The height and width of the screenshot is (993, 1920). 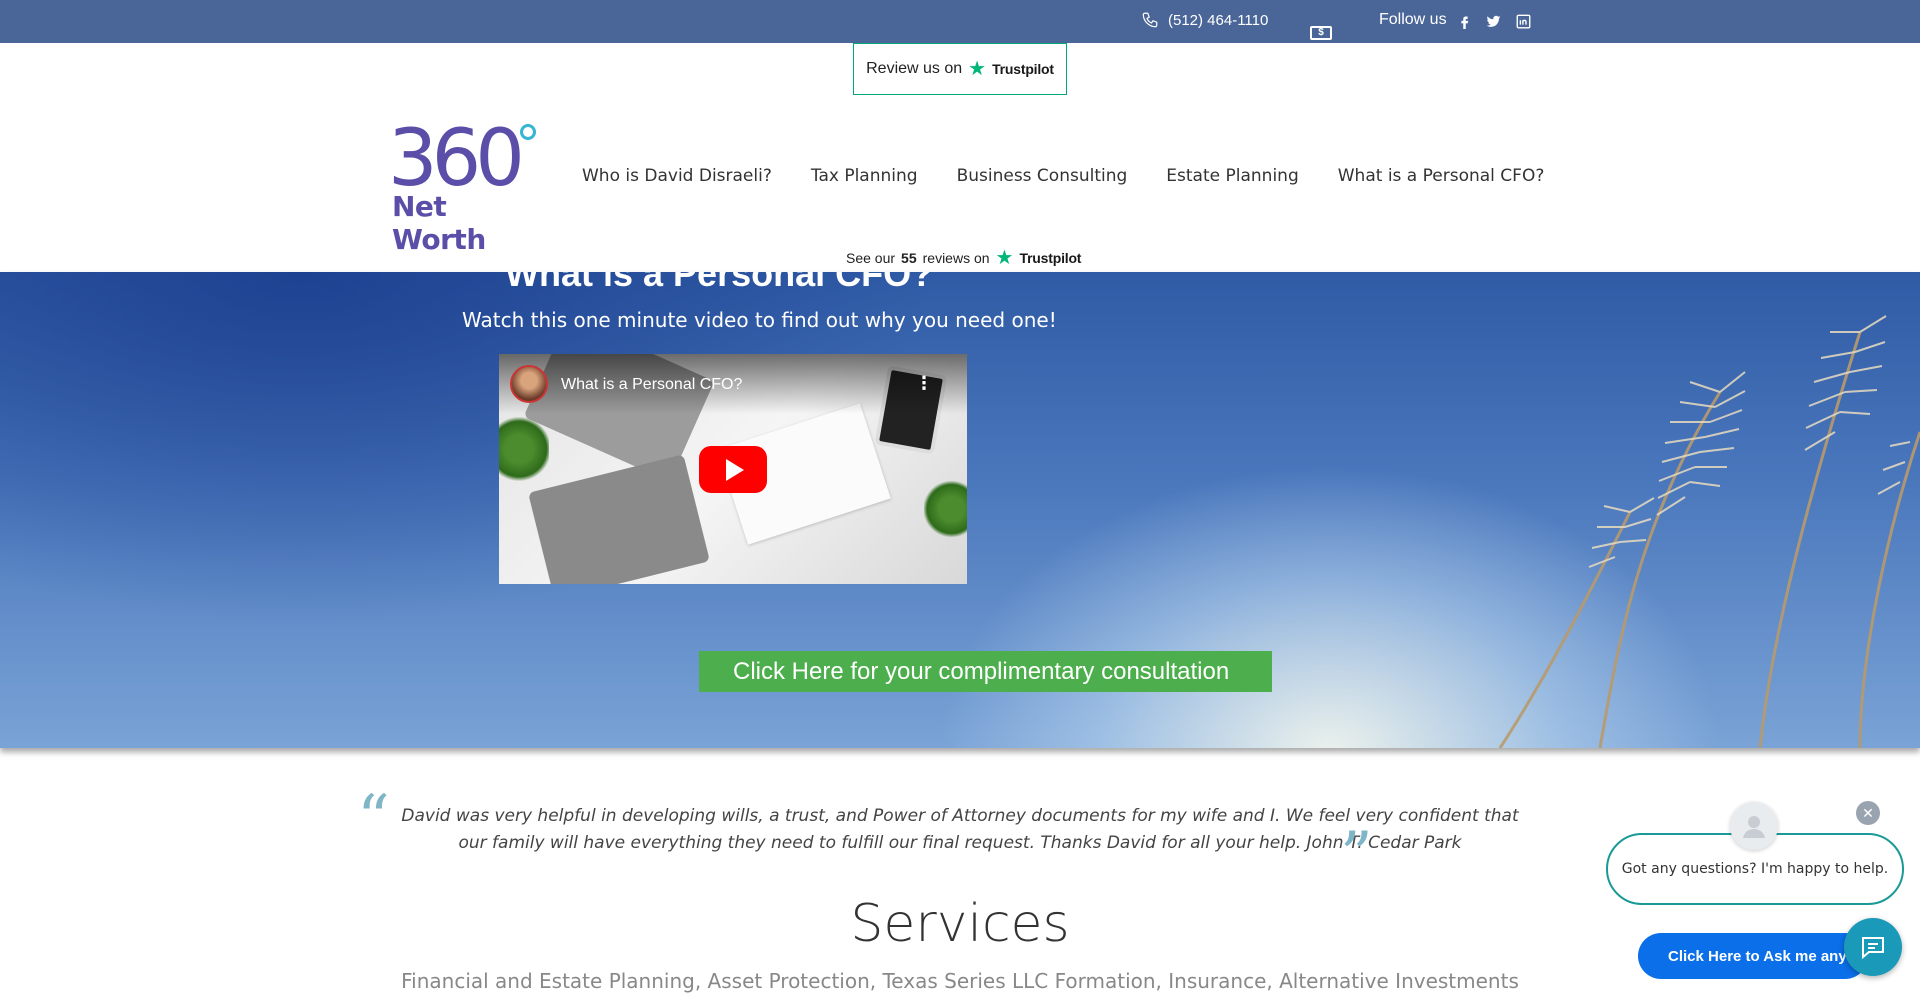 What do you see at coordinates (1523, 21) in the screenshot?
I see `linkedin-icon` at bounding box center [1523, 21].